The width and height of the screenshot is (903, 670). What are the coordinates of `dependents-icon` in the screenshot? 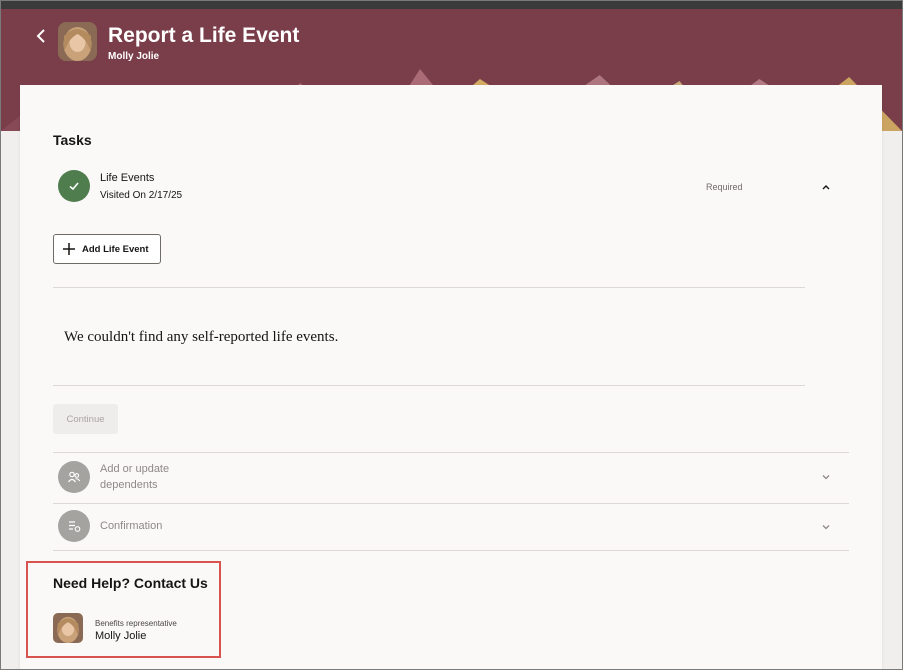 It's located at (74, 477).